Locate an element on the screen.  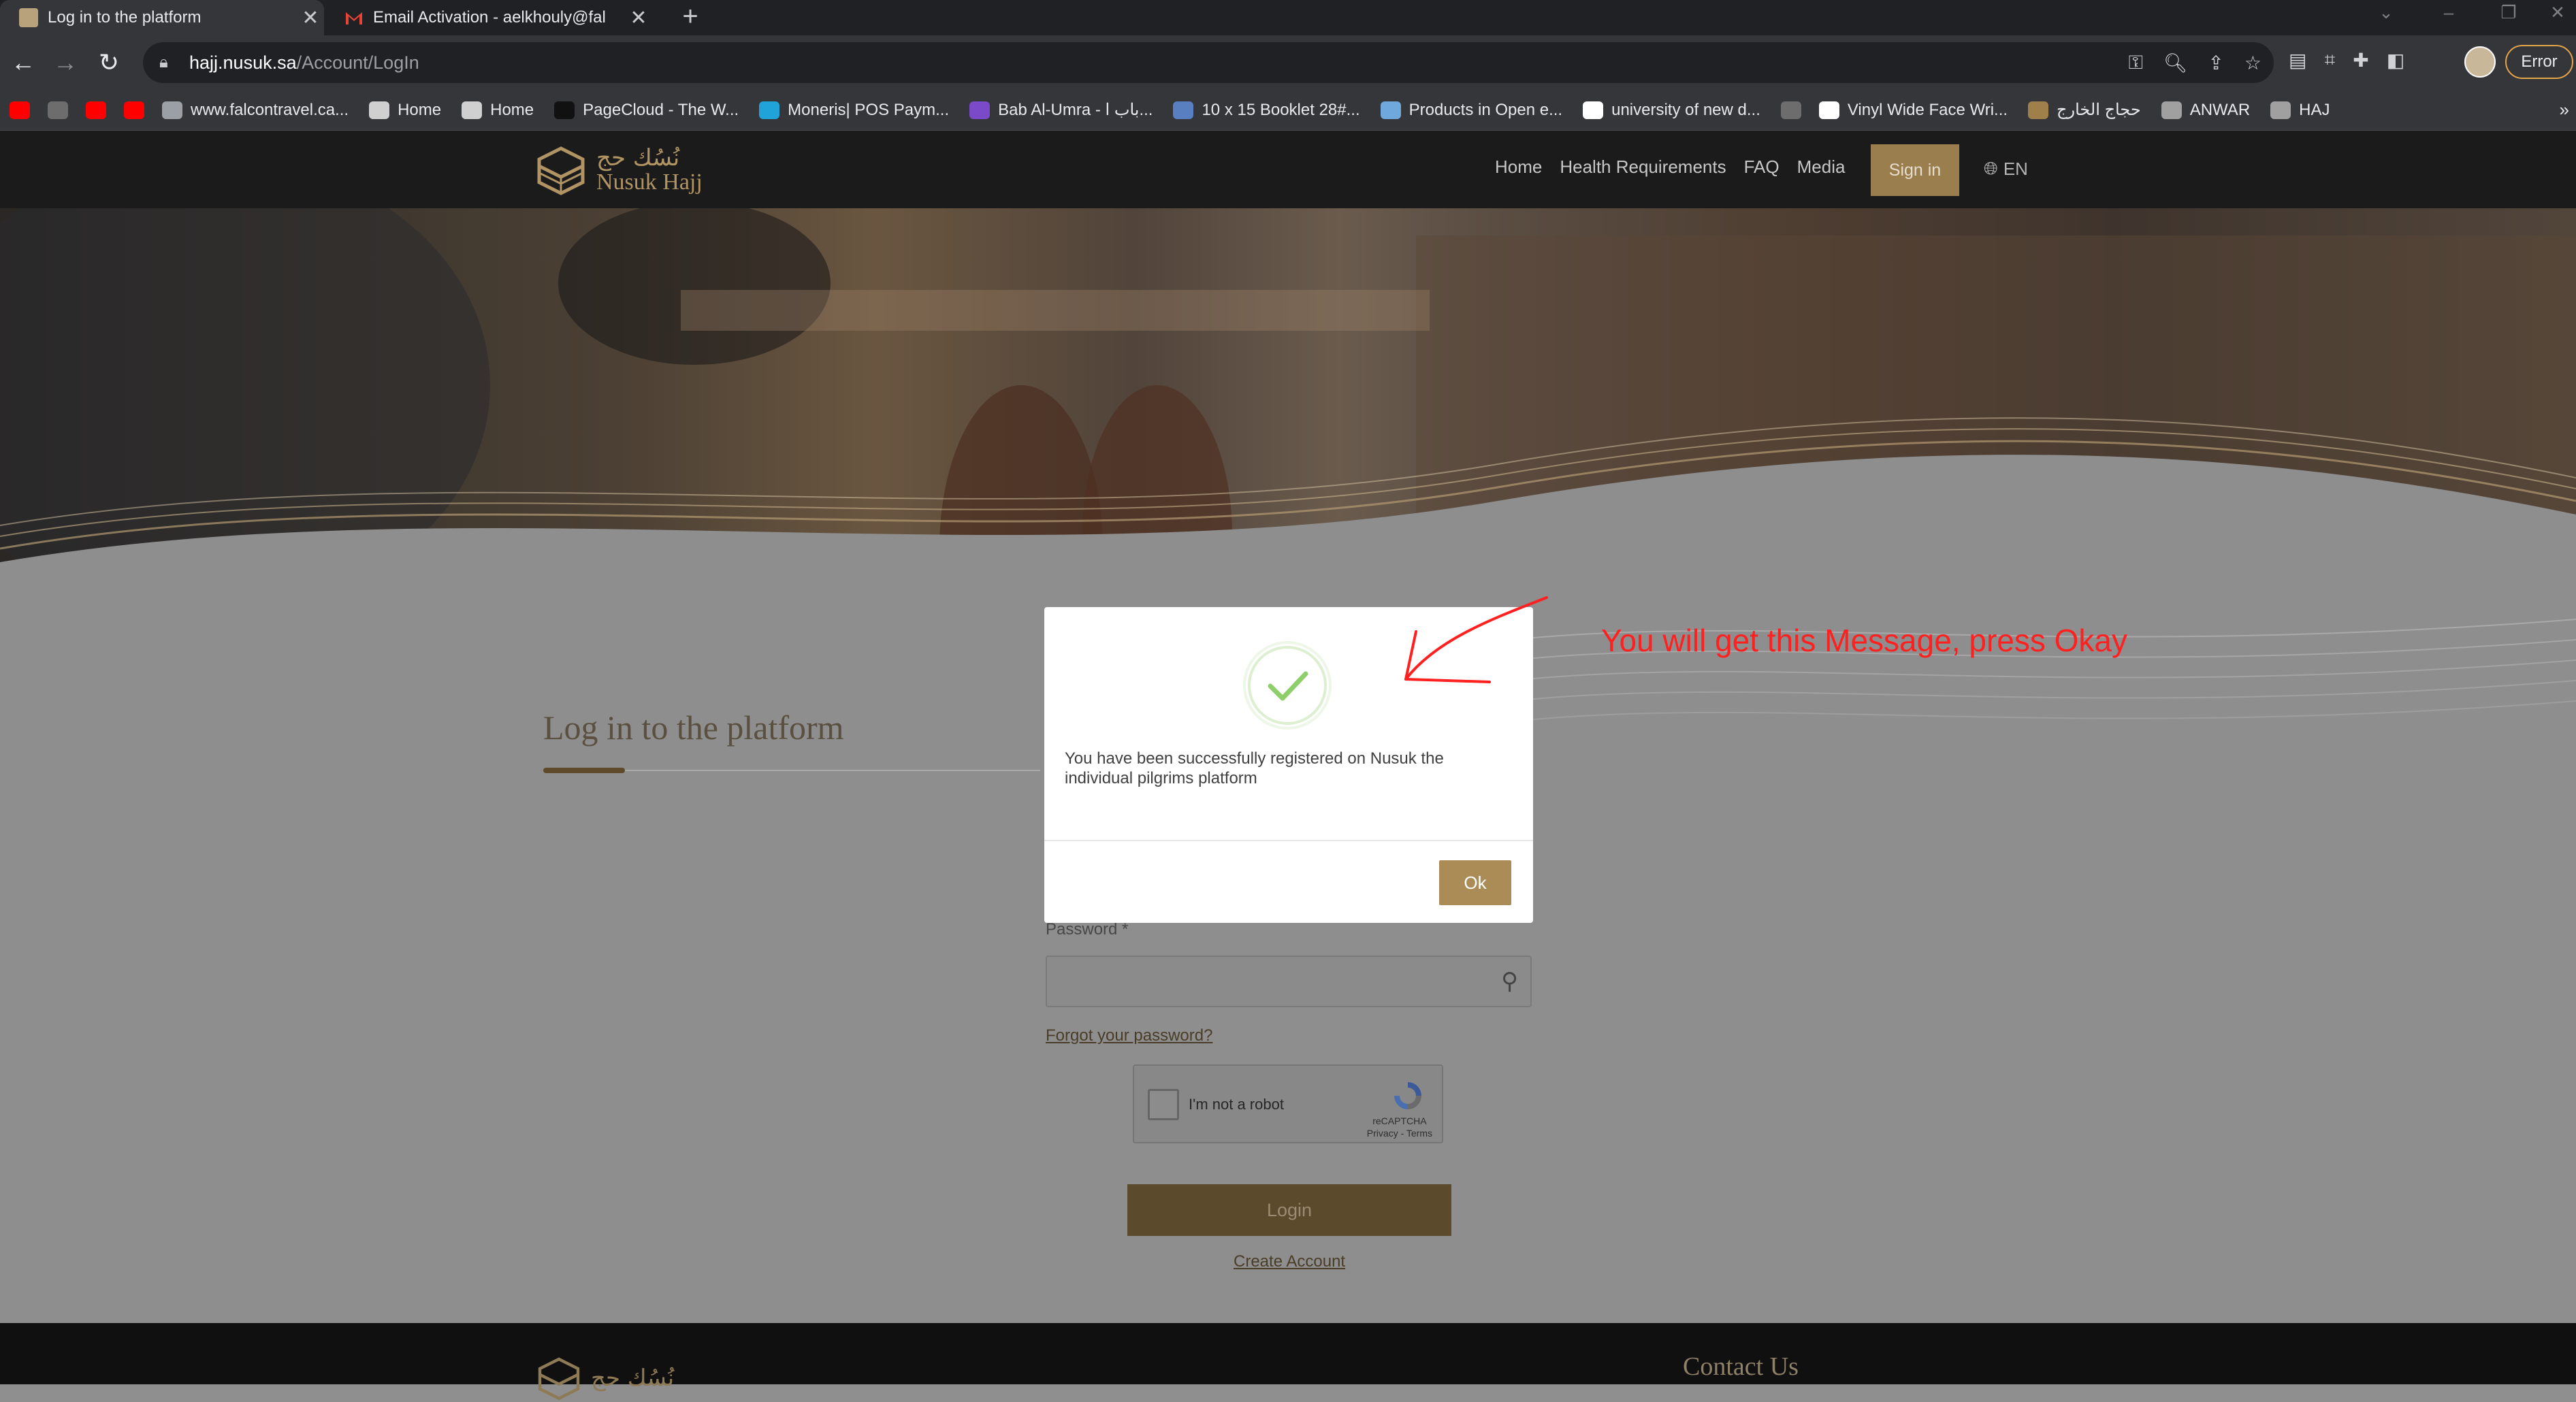
title-divider is located at coordinates (833, 770).